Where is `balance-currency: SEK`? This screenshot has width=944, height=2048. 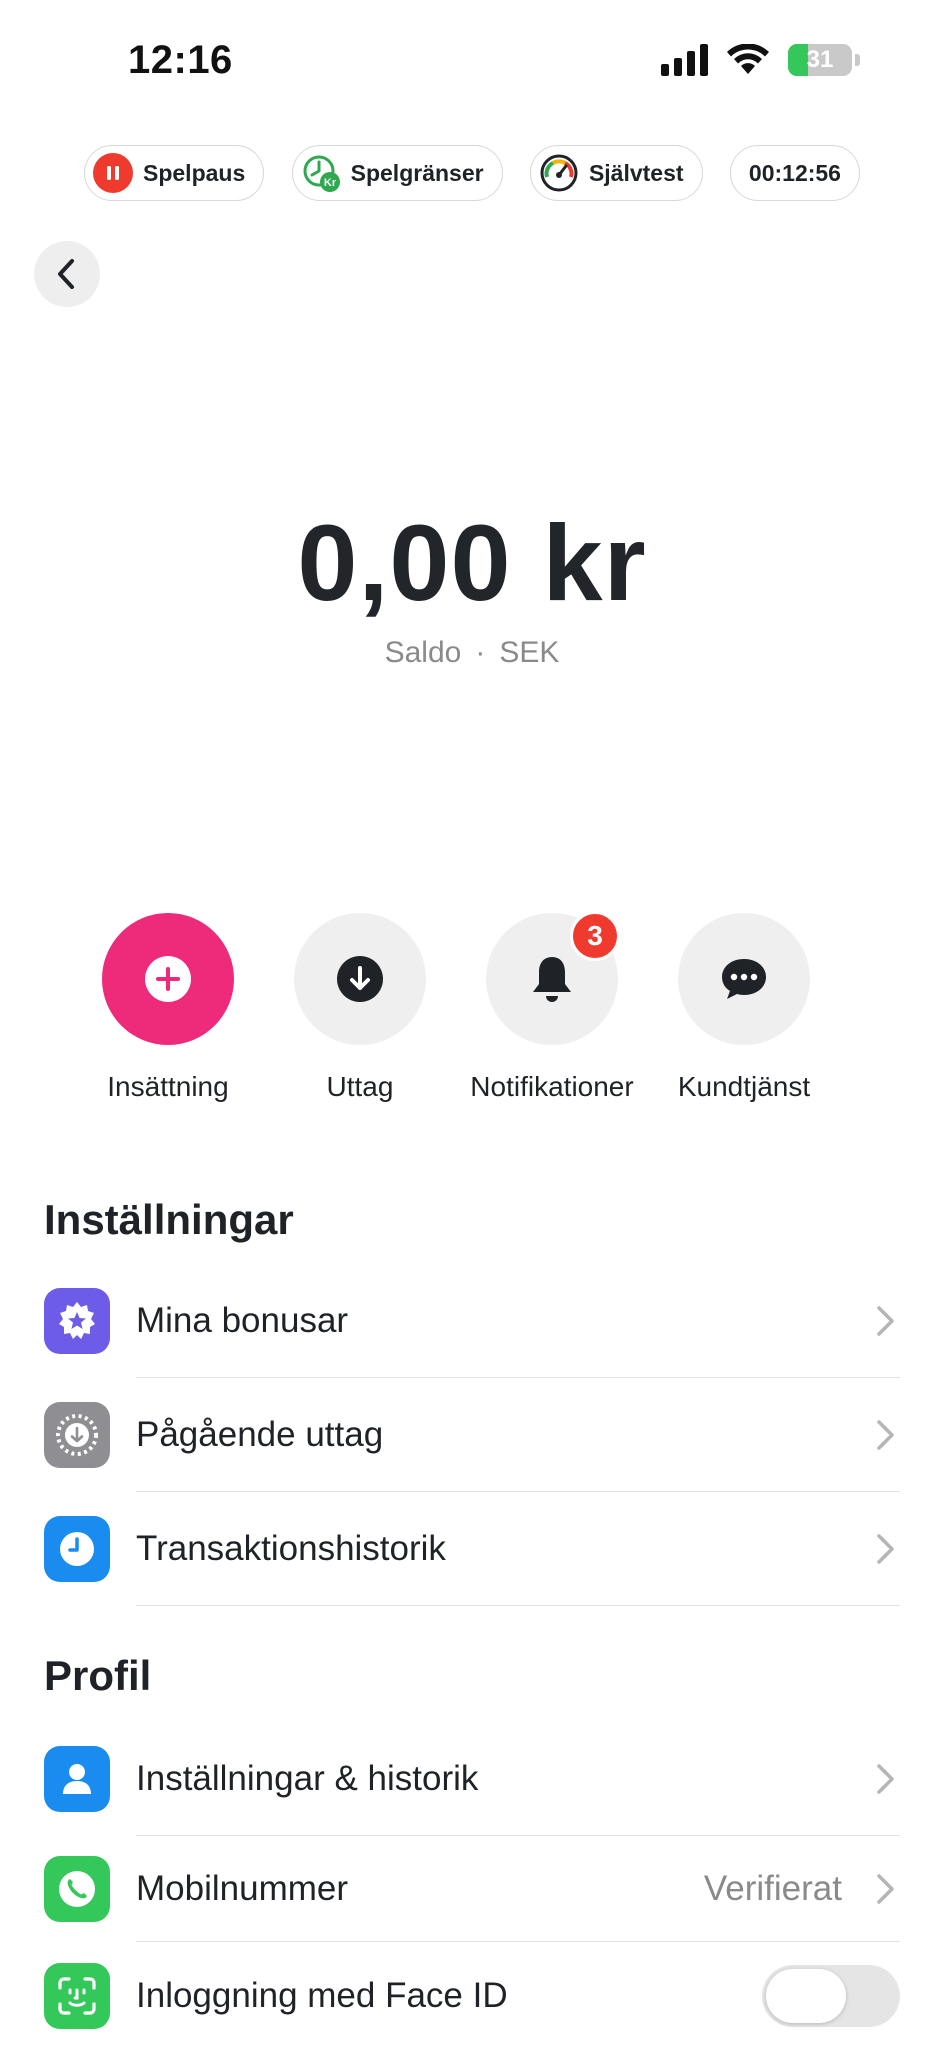 balance-currency: SEK is located at coordinates (529, 652).